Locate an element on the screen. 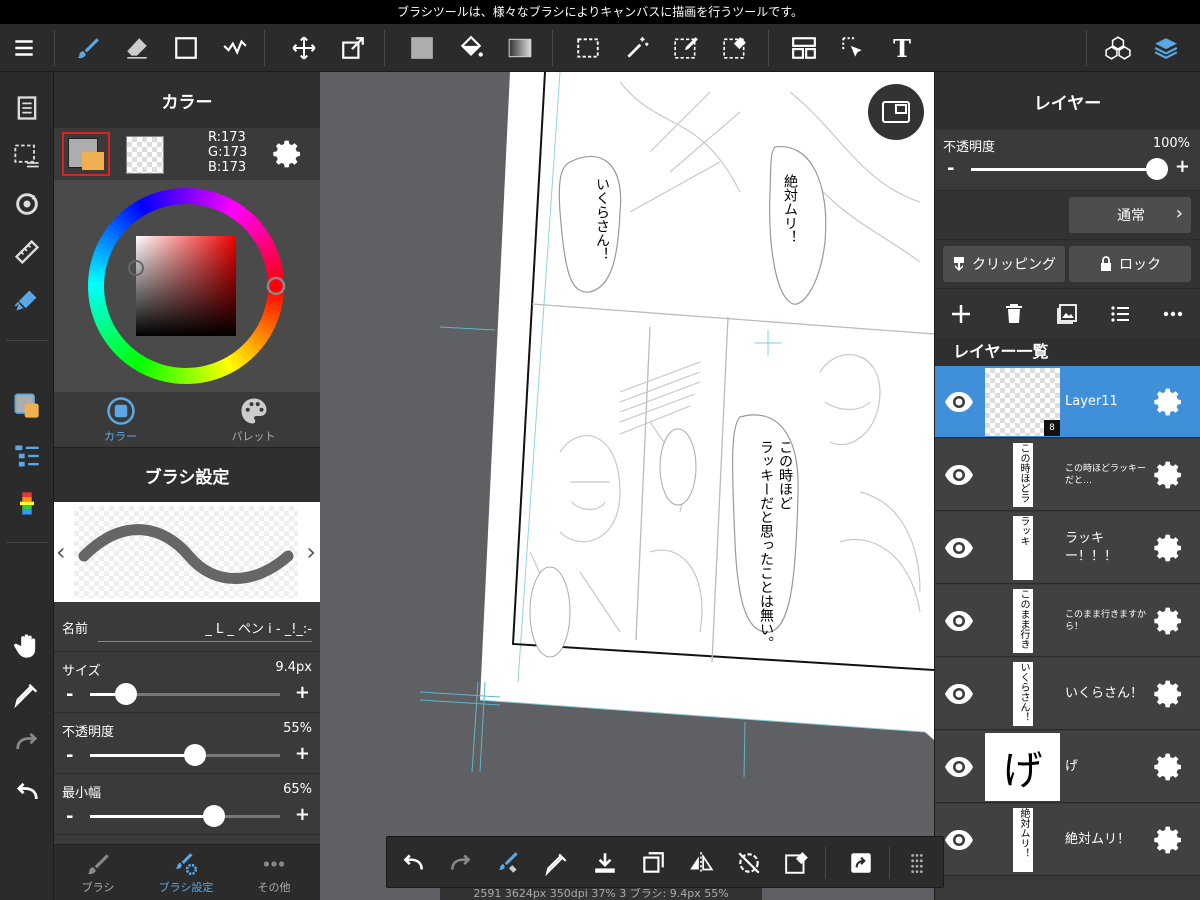 This screenshot has width=1200, height=900. tab-brush-settings: ブラシ設定 is located at coordinates (186, 872).